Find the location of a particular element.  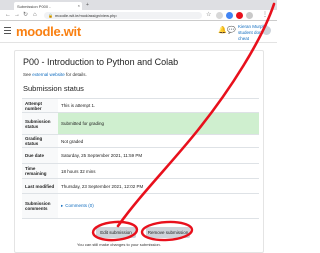

comments-link: Comments (0) is located at coordinates (79, 205).